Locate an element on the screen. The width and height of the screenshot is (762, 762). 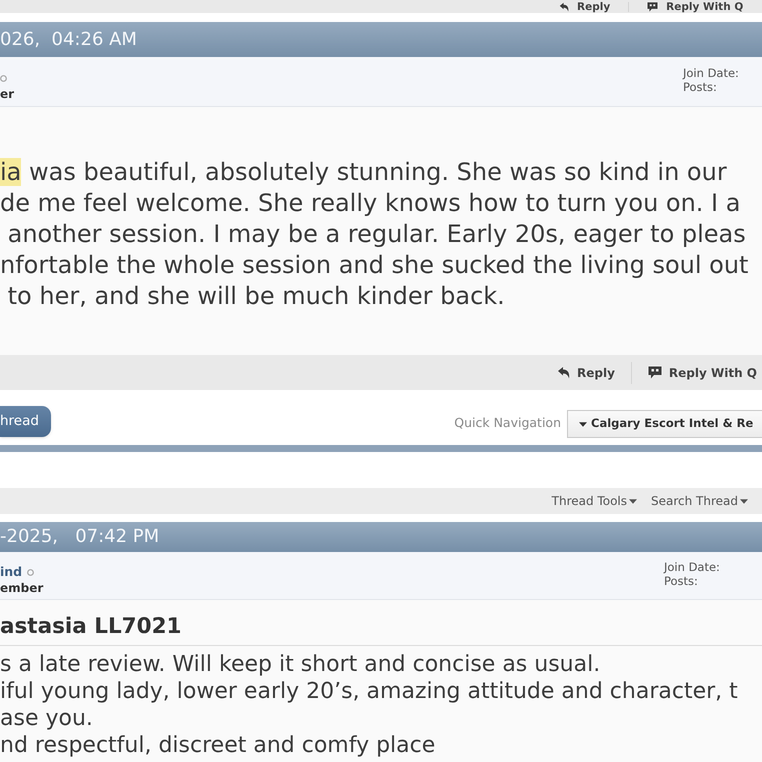
post-date: 026, 04:26 AM is located at coordinates (68, 39).